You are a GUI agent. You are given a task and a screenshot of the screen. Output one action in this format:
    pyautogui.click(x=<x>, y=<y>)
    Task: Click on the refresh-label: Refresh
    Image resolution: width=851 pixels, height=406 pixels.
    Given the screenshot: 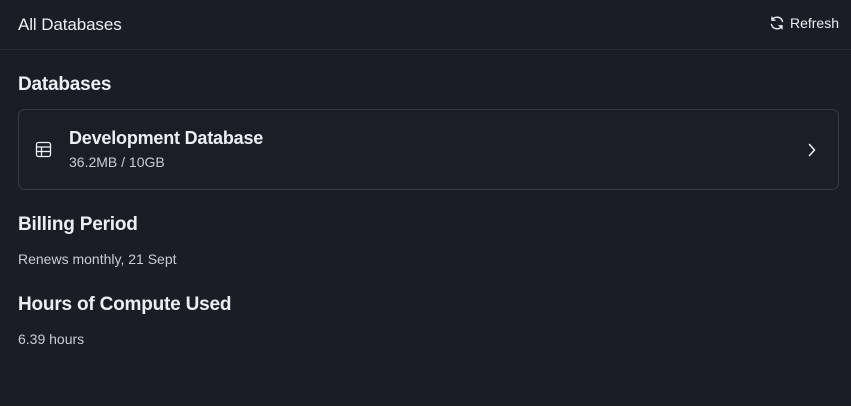 What is the action you would take?
    pyautogui.click(x=814, y=23)
    